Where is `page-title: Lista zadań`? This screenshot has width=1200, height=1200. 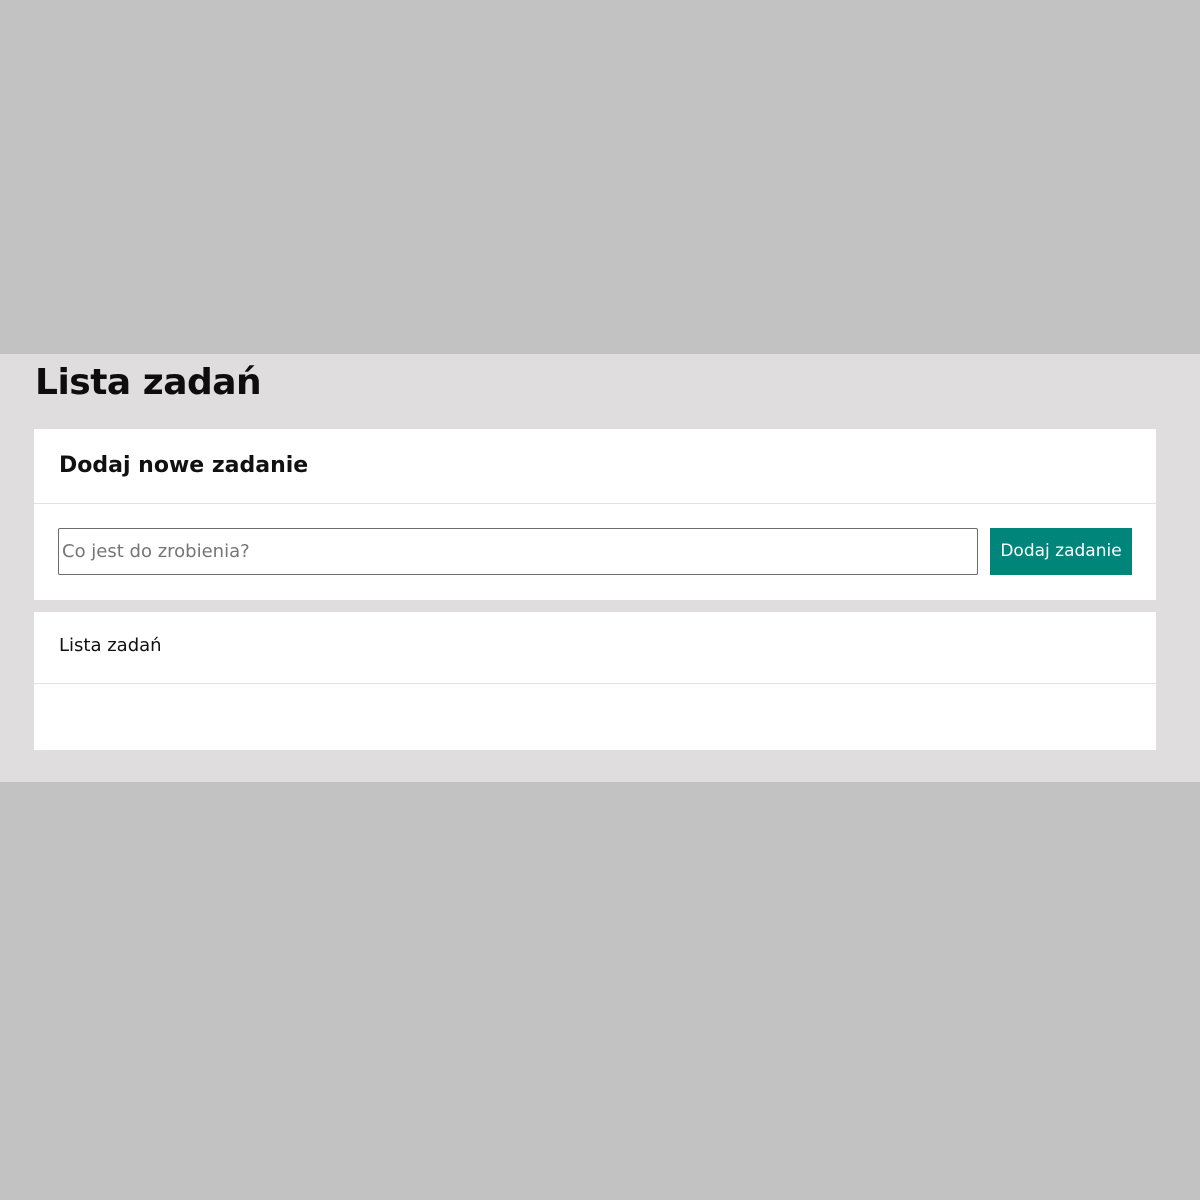
page-title: Lista zadań is located at coordinates (148, 382).